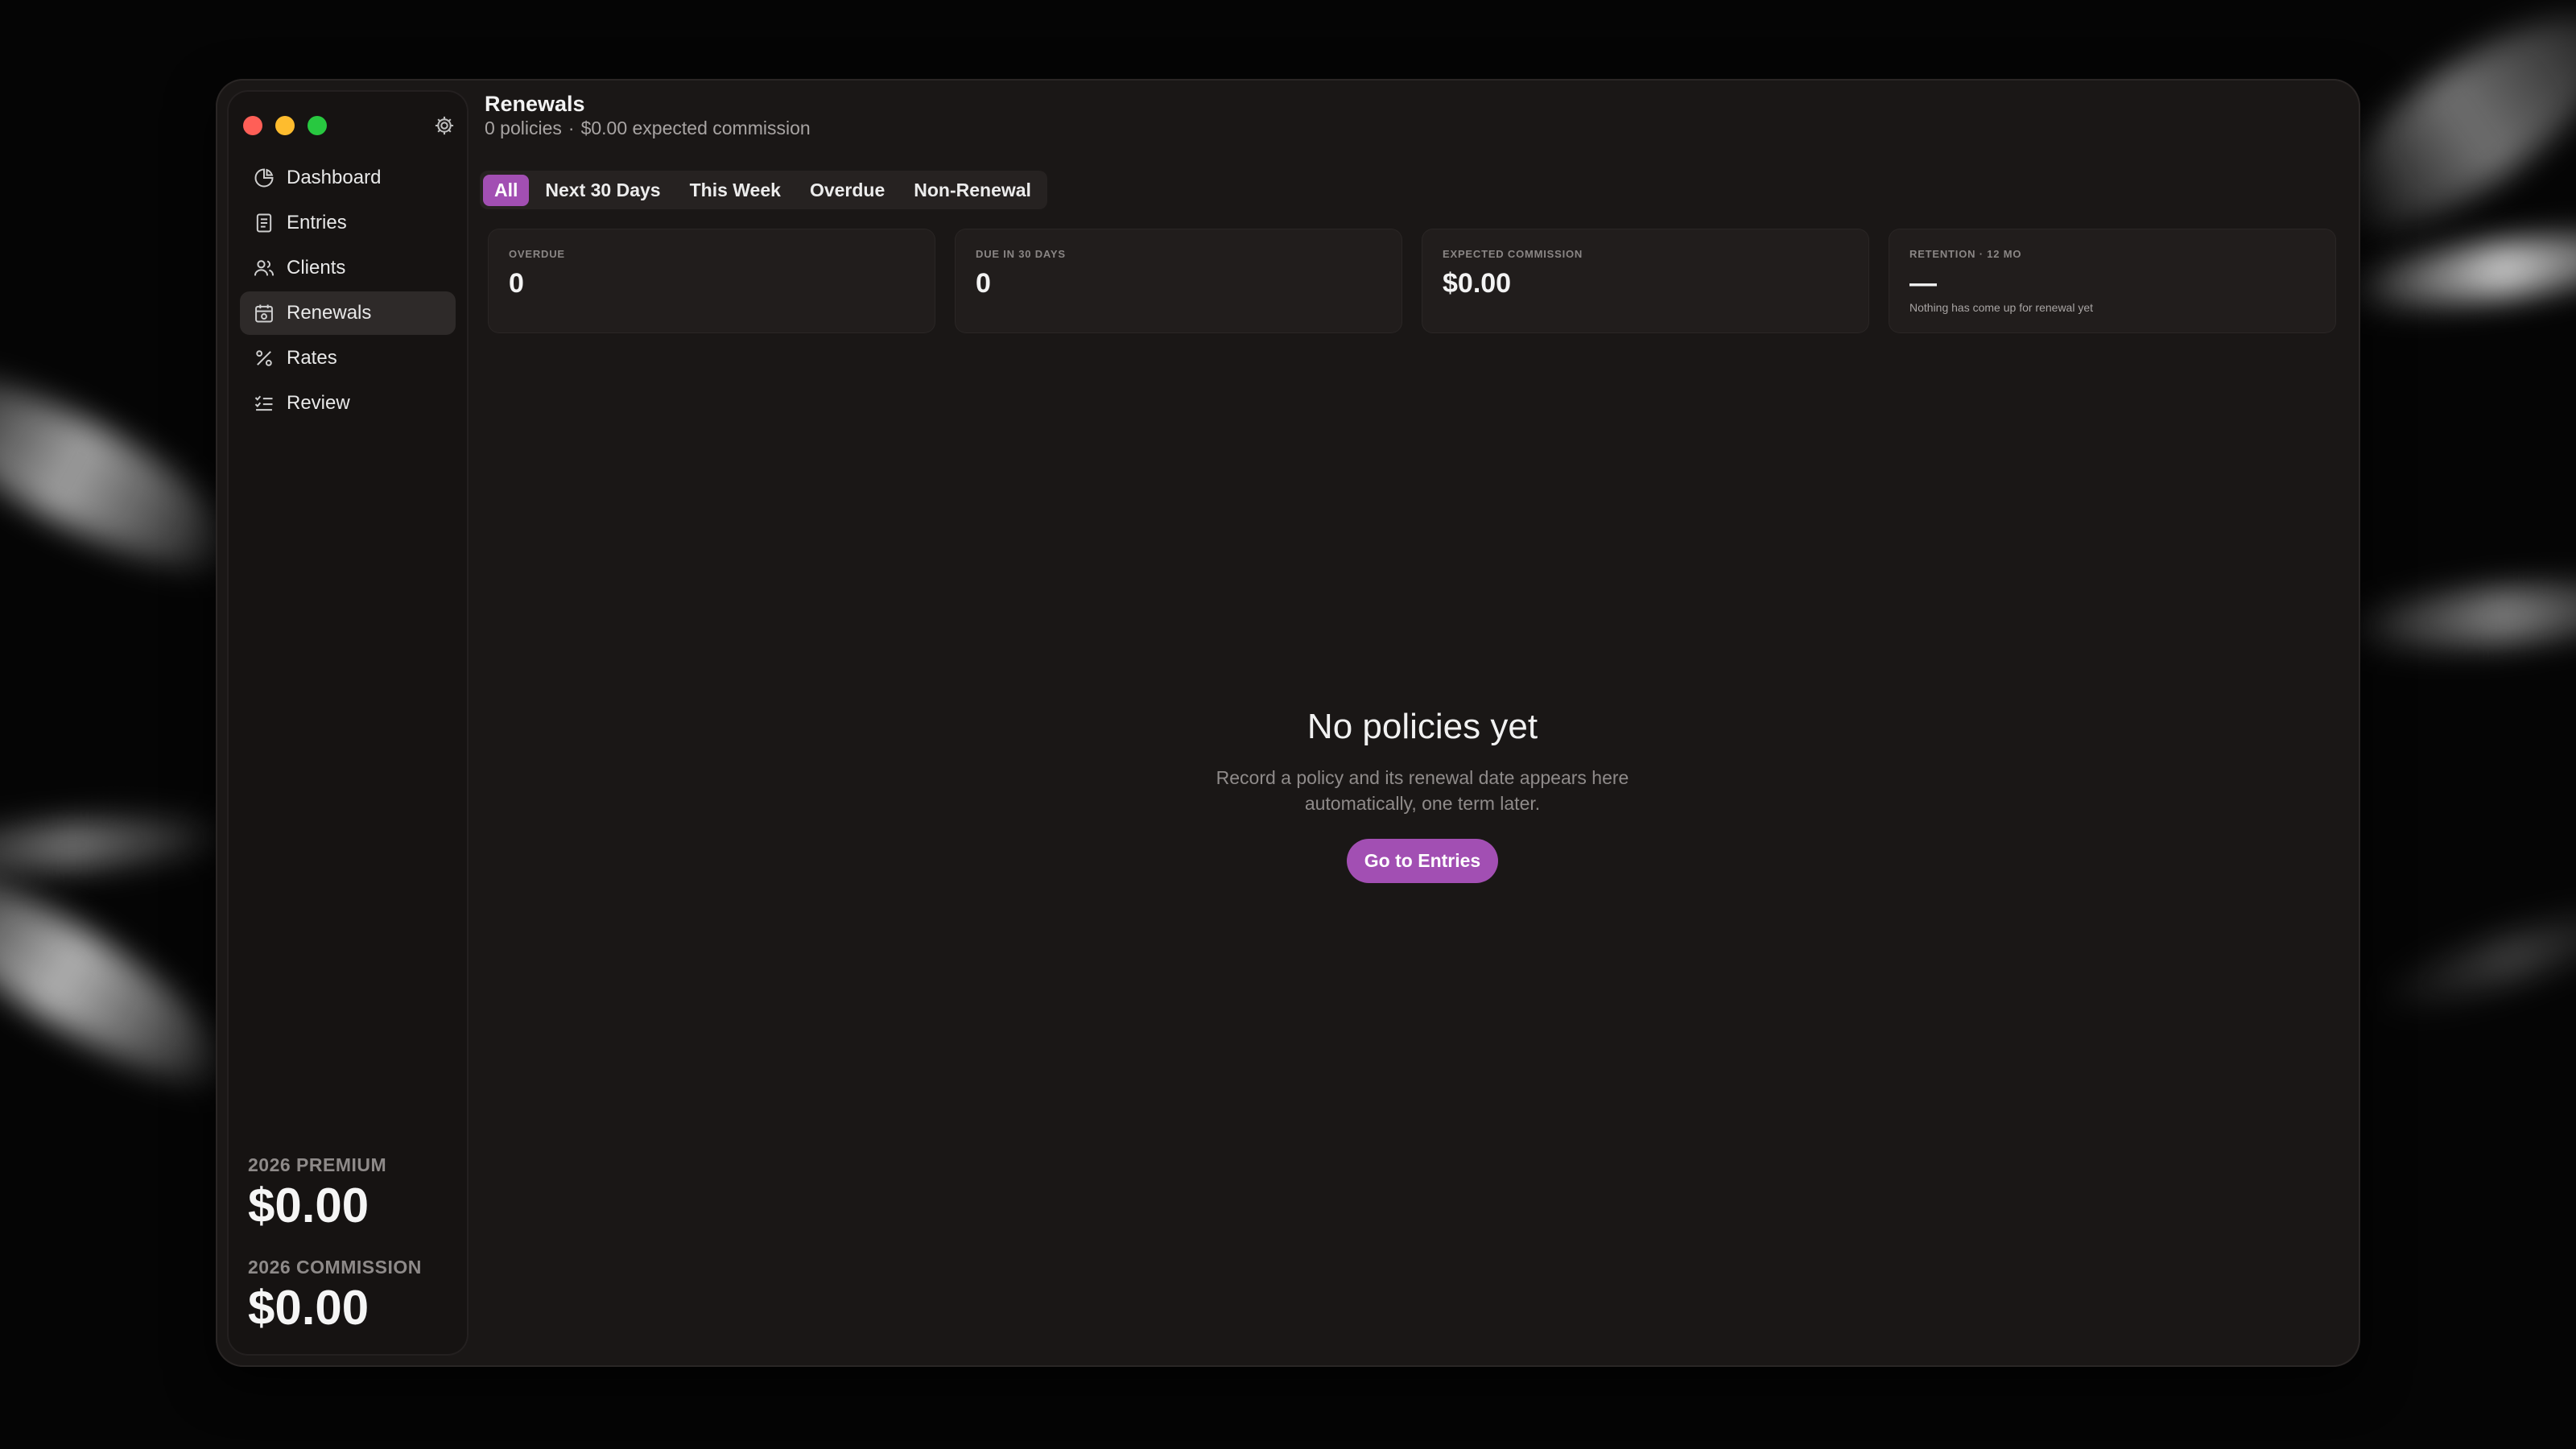 Image resolution: width=2576 pixels, height=1449 pixels. I want to click on checklist-icon, so click(263, 403).